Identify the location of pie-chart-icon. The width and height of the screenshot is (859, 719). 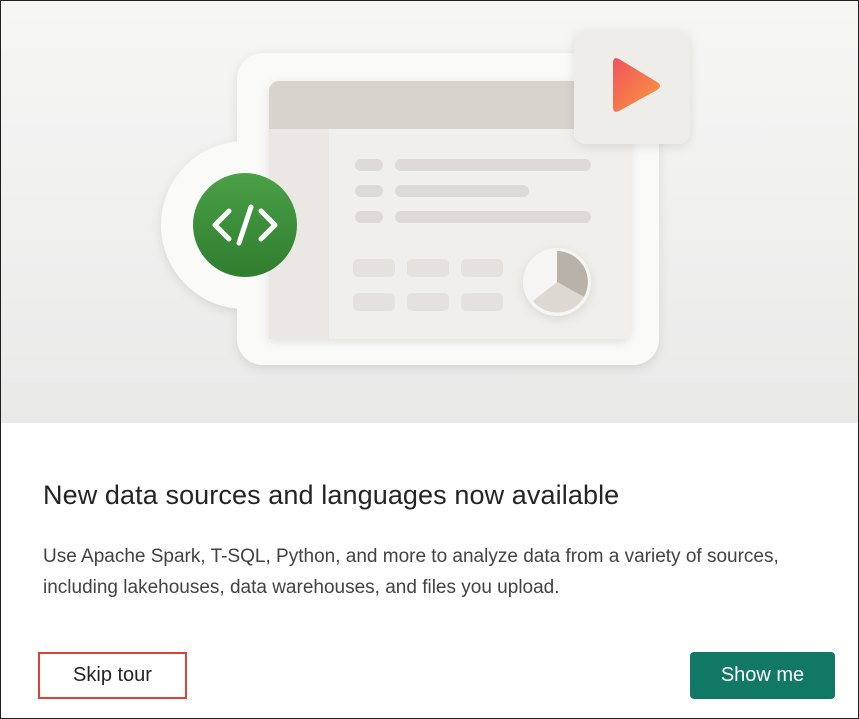
(557, 282).